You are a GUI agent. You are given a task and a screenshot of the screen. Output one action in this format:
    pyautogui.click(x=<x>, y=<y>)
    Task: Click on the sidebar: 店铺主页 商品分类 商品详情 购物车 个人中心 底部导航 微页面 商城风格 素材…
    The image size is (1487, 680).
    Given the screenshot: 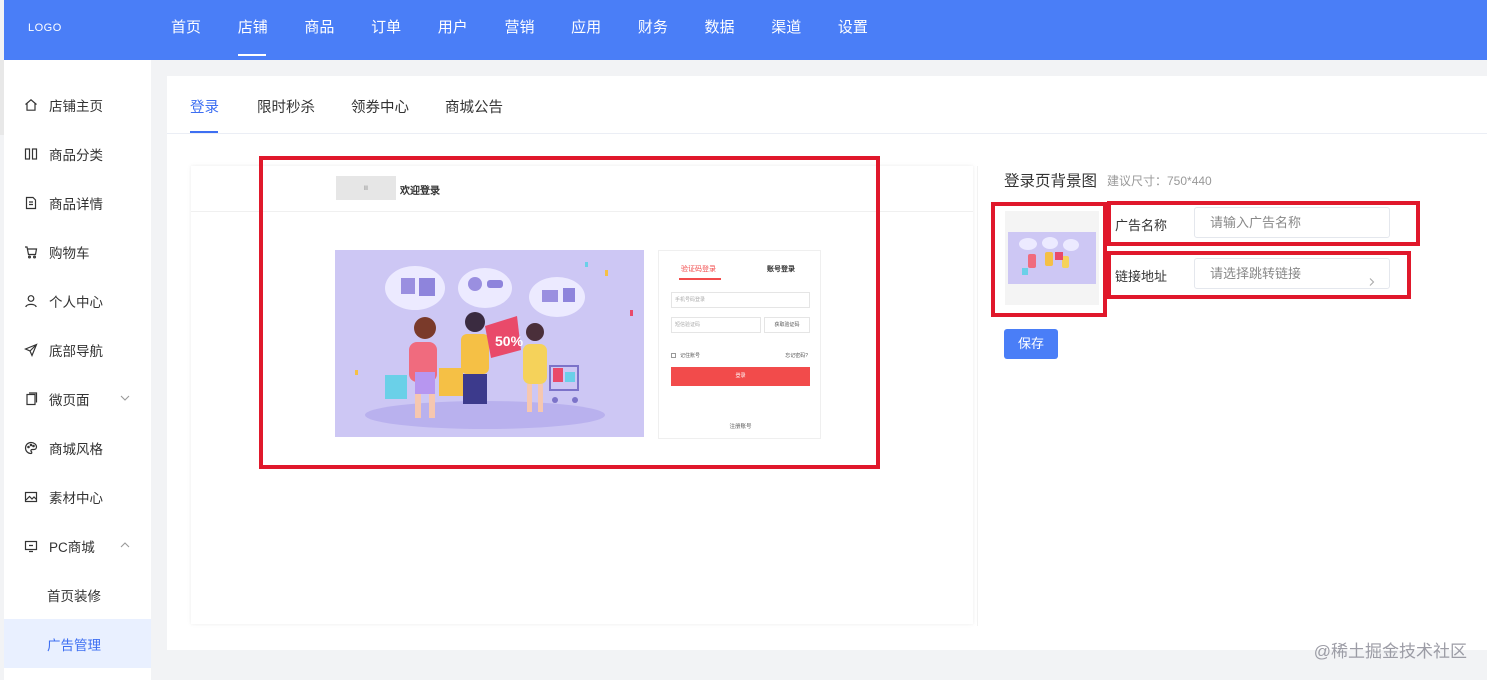 What is the action you would take?
    pyautogui.click(x=77, y=370)
    